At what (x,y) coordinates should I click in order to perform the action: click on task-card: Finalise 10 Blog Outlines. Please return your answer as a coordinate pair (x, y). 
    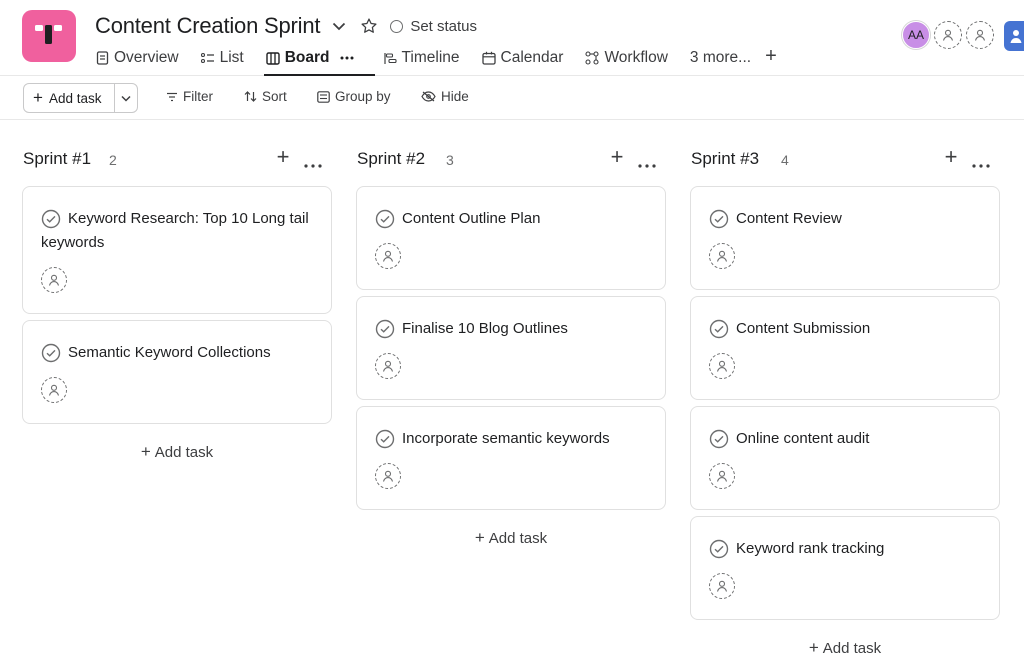
    Looking at the image, I should click on (511, 348).